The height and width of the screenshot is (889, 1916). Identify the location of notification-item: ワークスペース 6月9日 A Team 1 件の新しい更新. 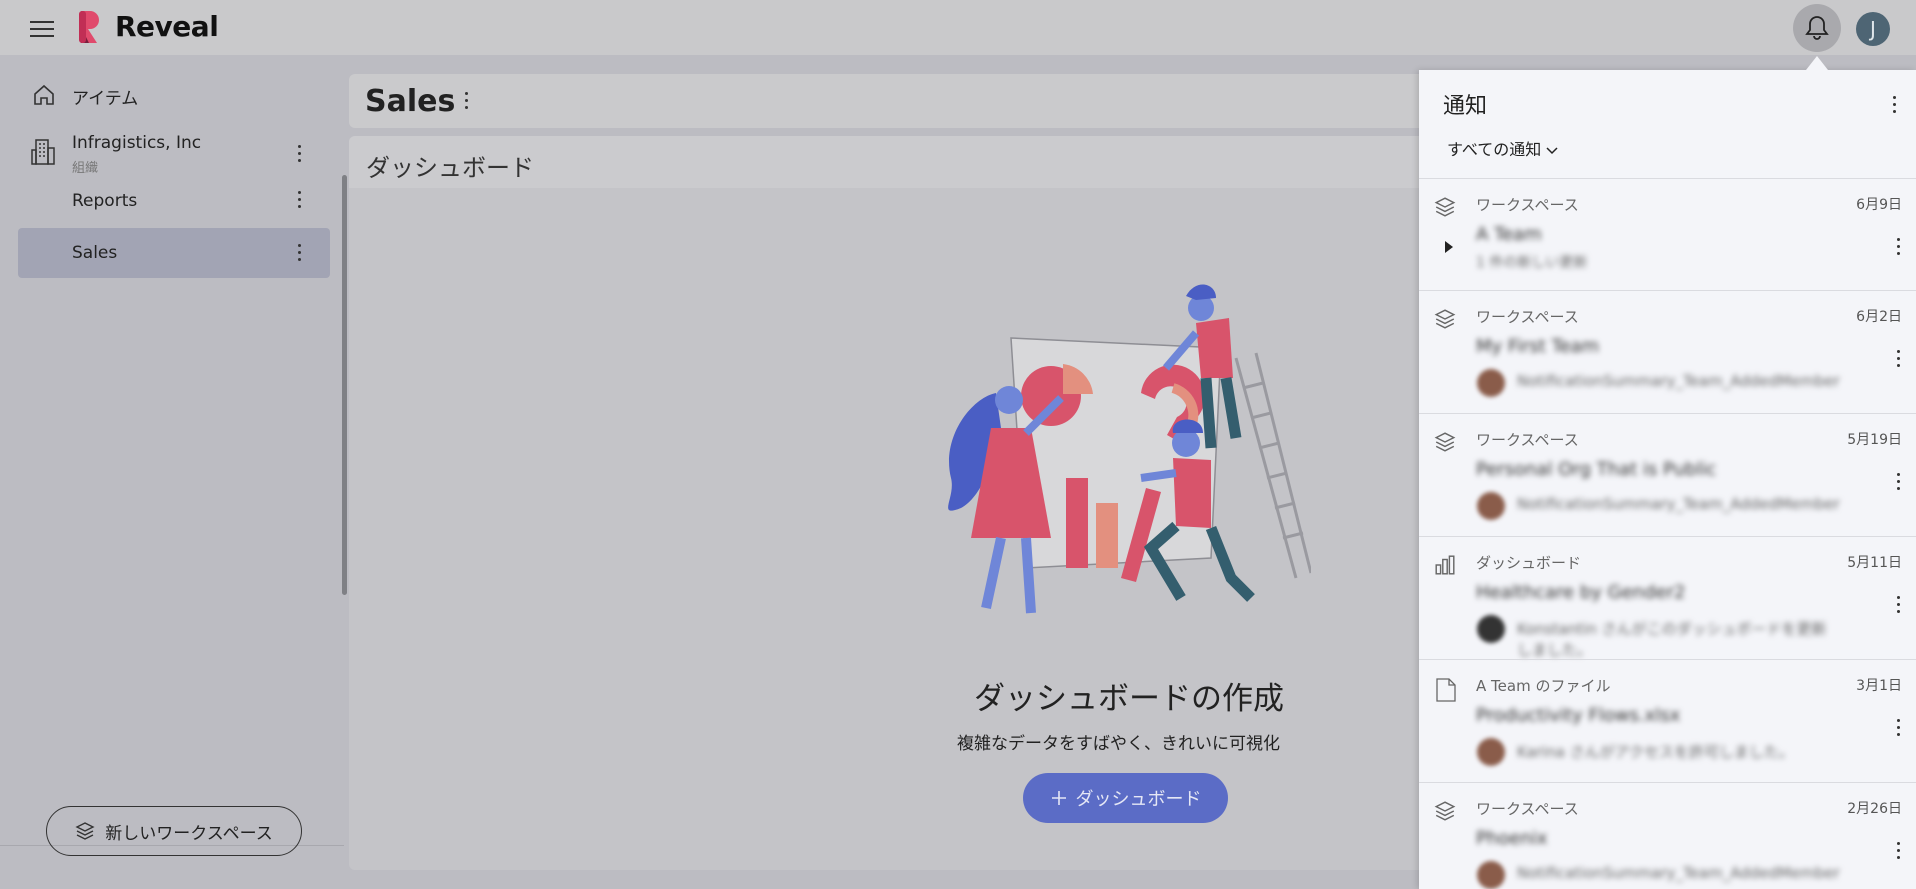
(1667, 234).